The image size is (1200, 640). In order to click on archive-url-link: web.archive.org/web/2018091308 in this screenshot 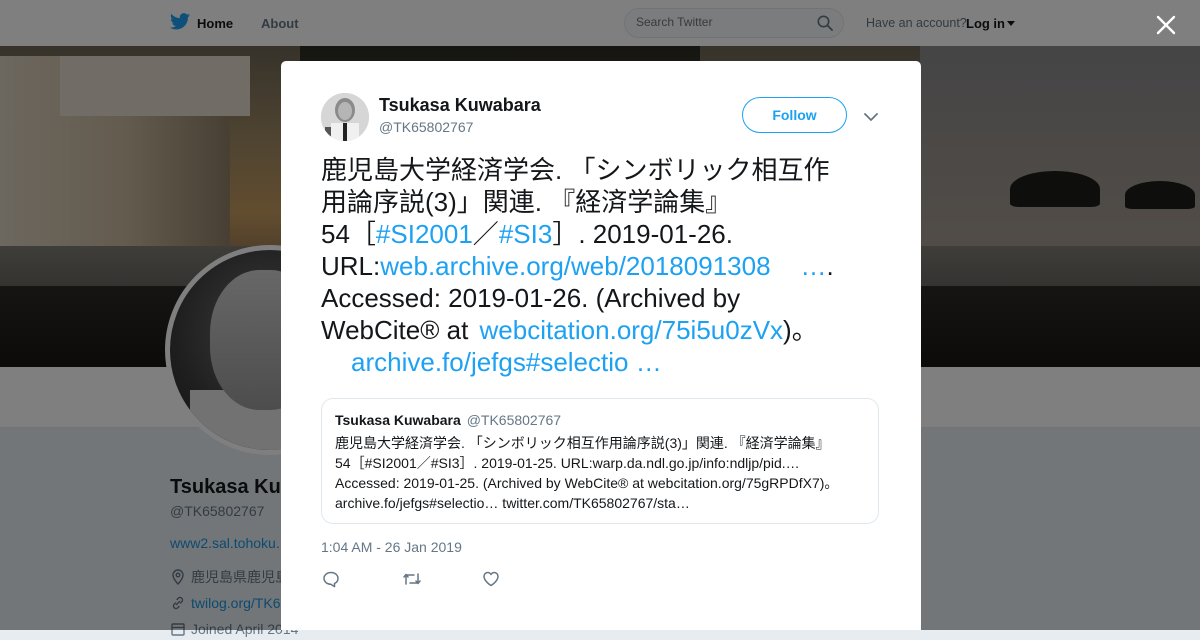, I will do `click(575, 266)`.